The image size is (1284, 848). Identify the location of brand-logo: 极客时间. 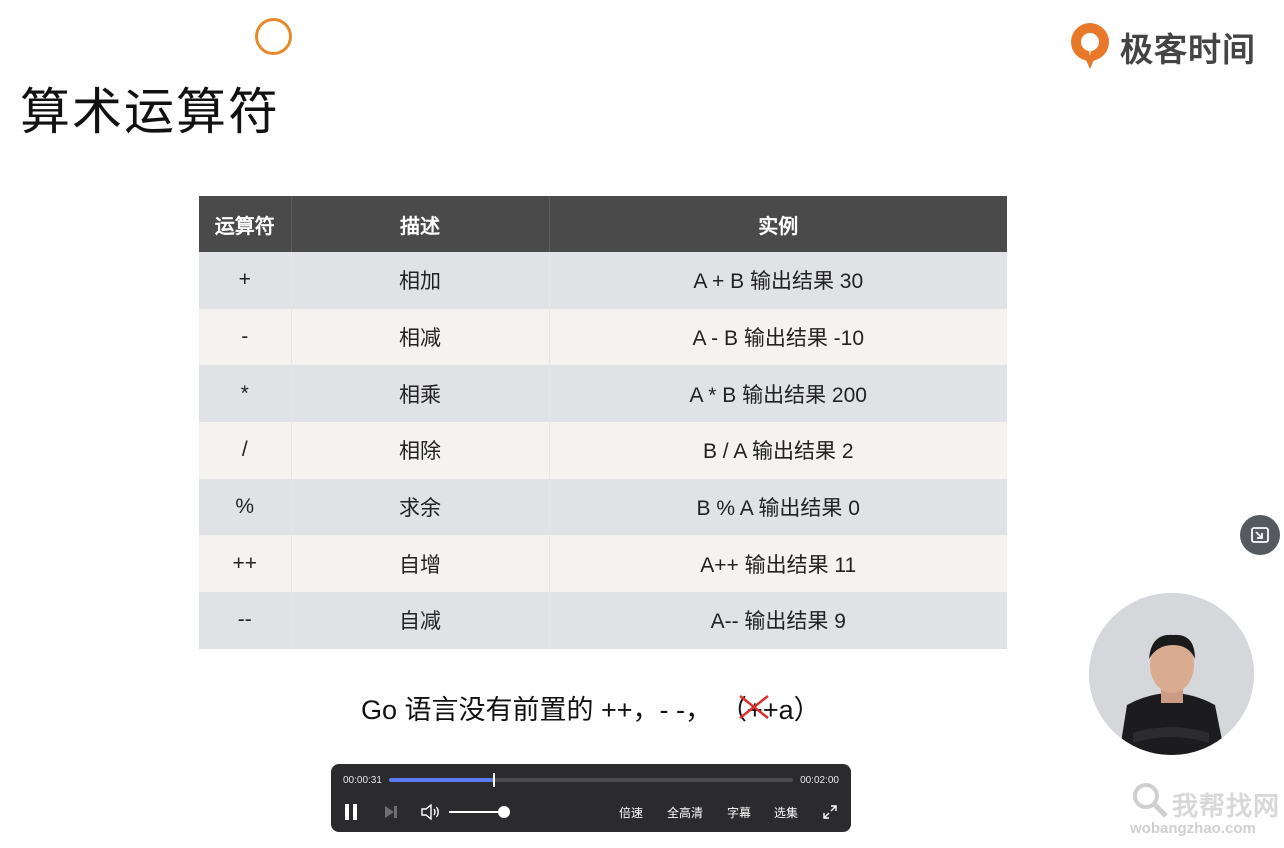
(1162, 47).